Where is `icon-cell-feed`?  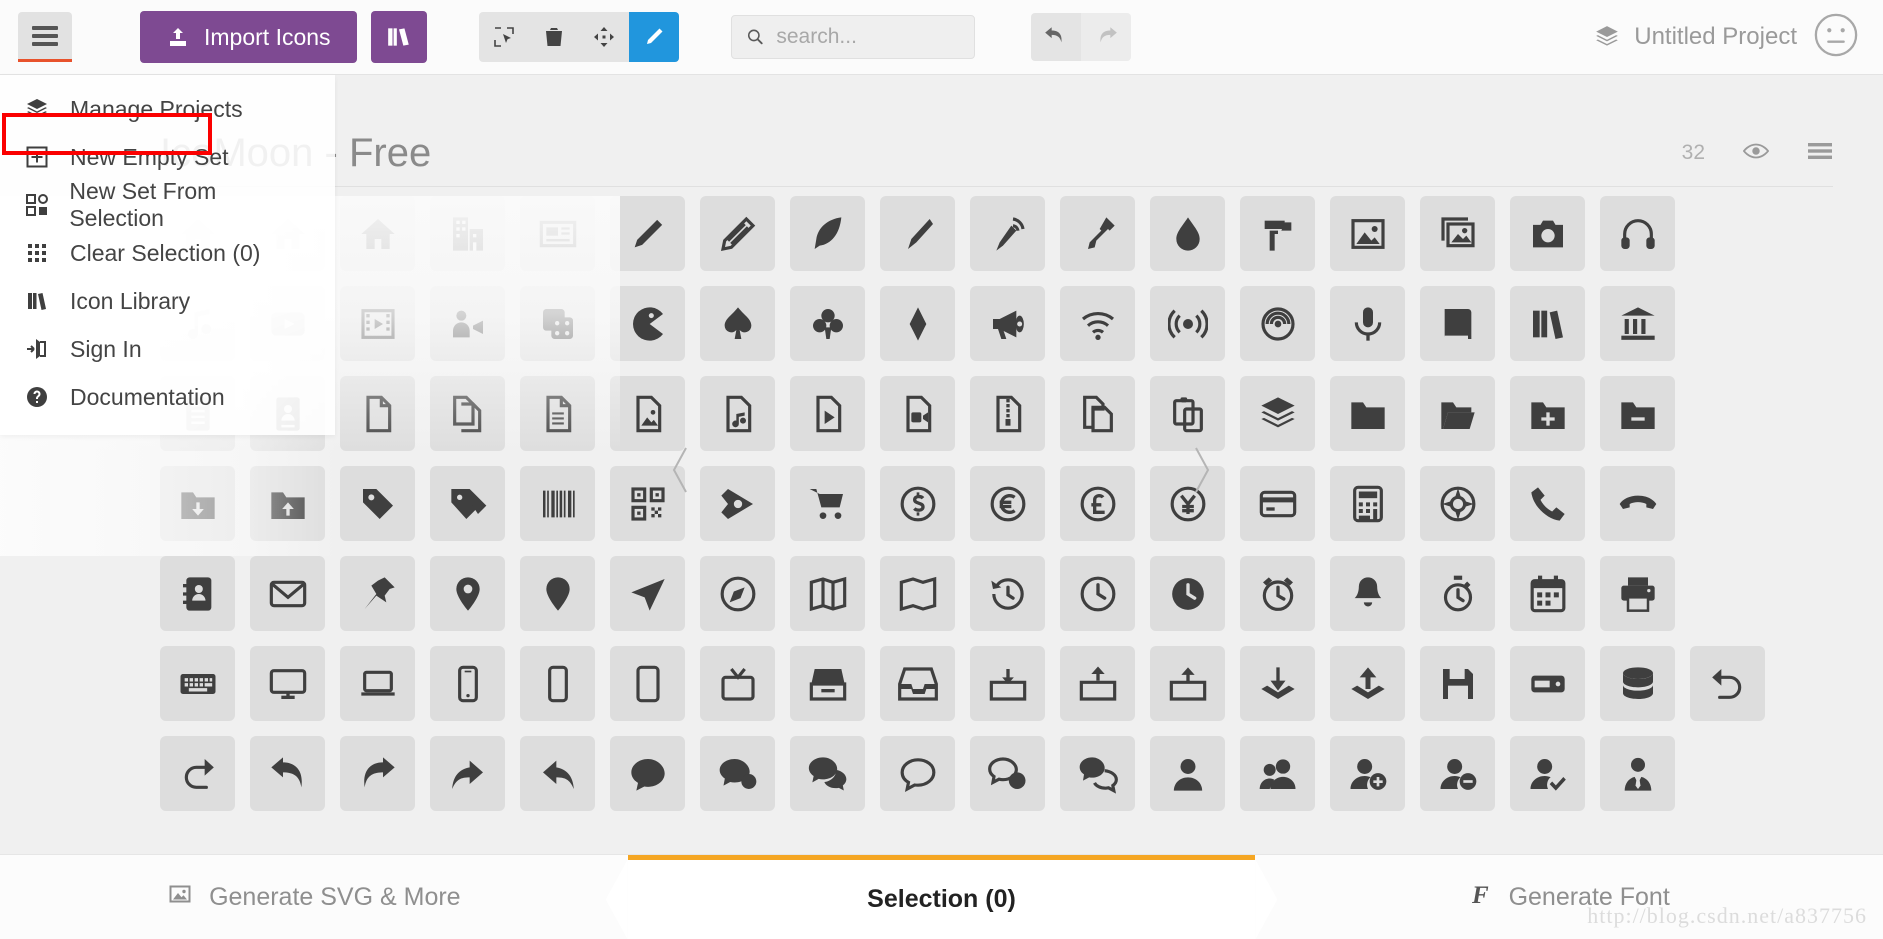
icon-cell-feed is located at coordinates (1277, 323).